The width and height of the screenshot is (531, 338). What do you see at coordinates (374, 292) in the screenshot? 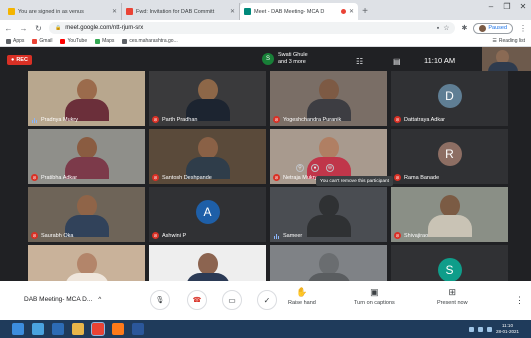
I see `captions-icon: ▣` at bounding box center [374, 292].